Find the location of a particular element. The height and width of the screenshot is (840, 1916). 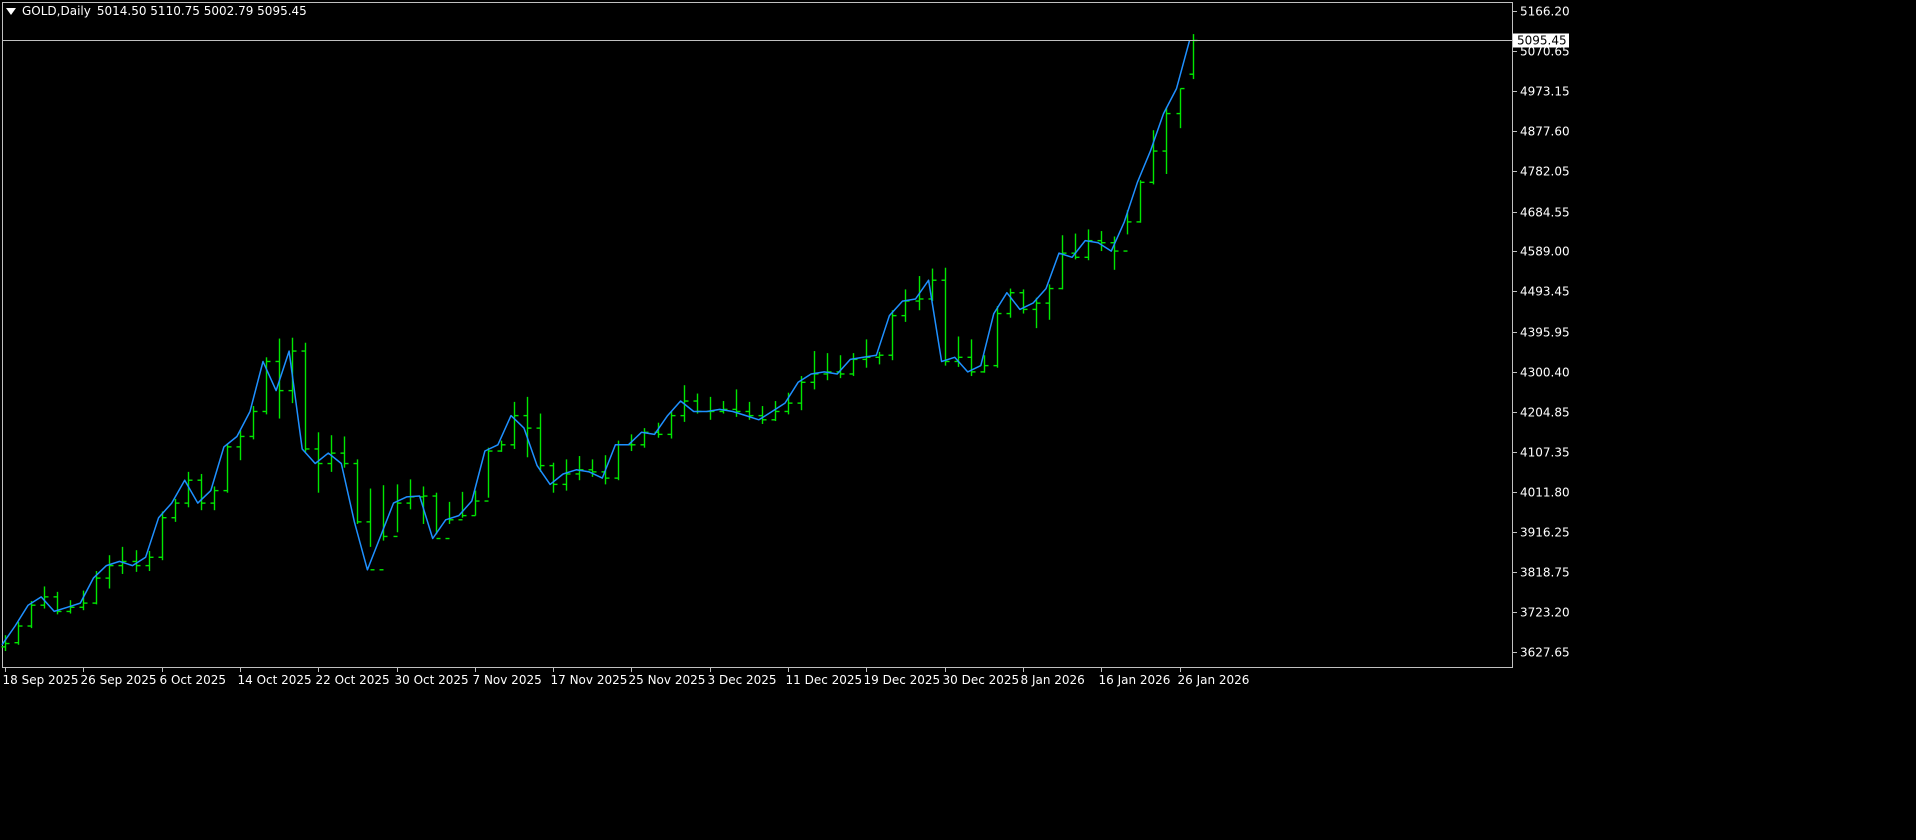

x-axis-label: 8 Jan 2026 is located at coordinates (1053, 680).